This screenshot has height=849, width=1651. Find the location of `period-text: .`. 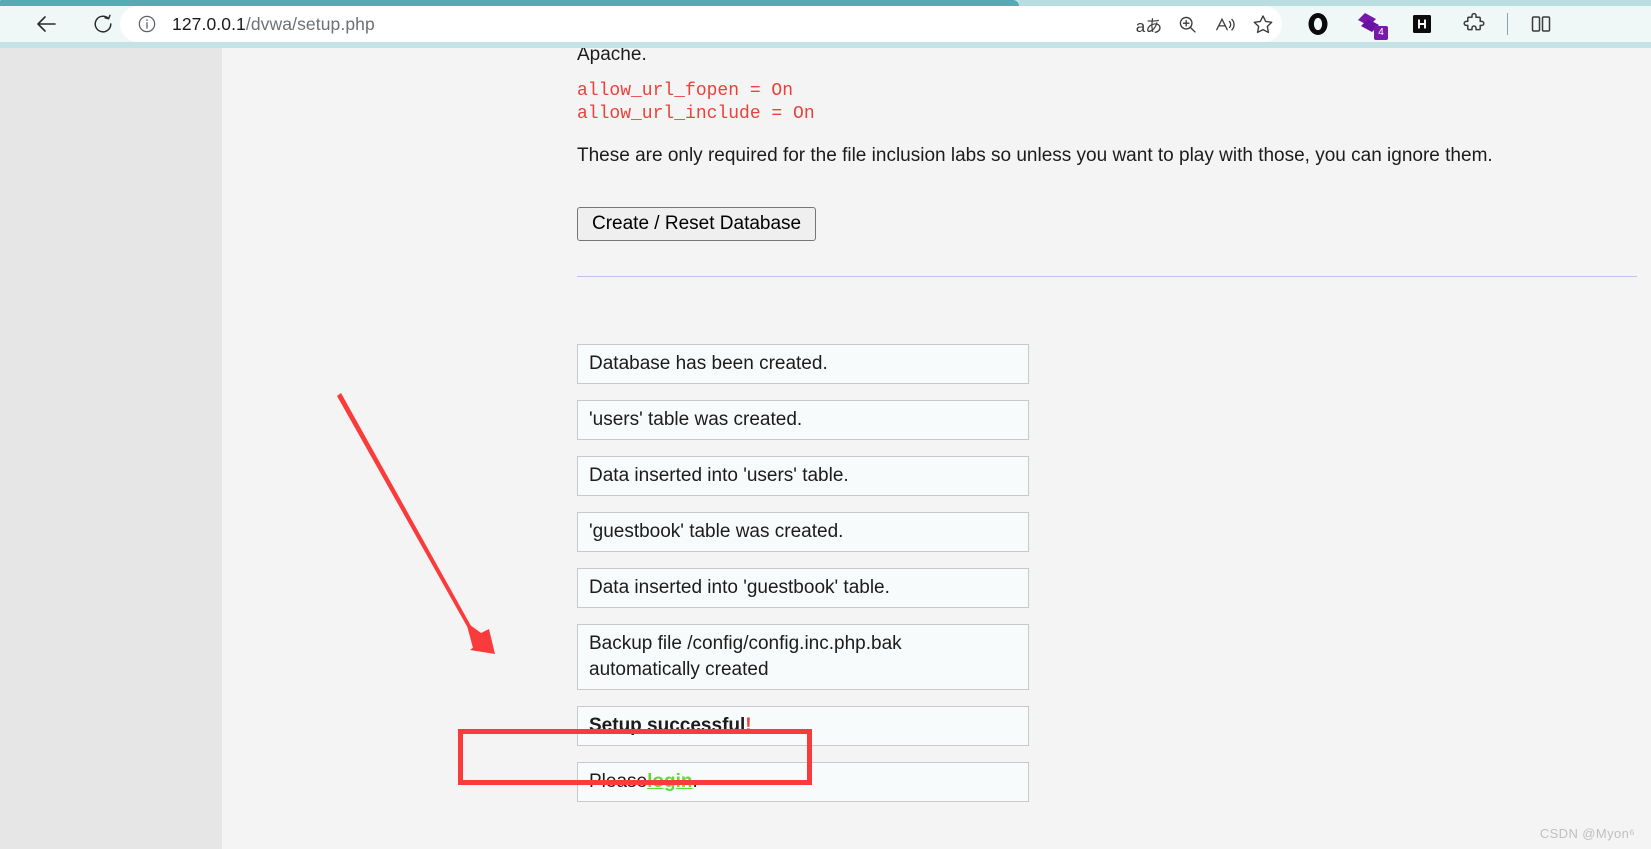

period-text: . is located at coordinates (695, 781).